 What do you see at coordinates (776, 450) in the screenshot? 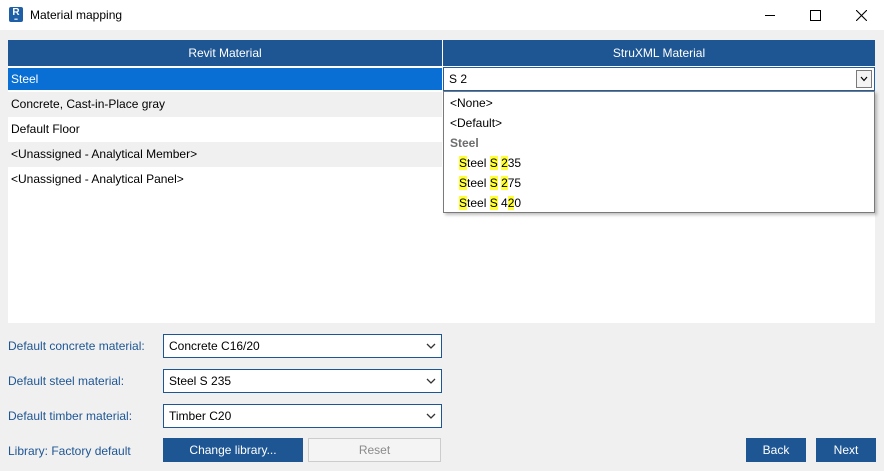
I see `back-button: Back` at bounding box center [776, 450].